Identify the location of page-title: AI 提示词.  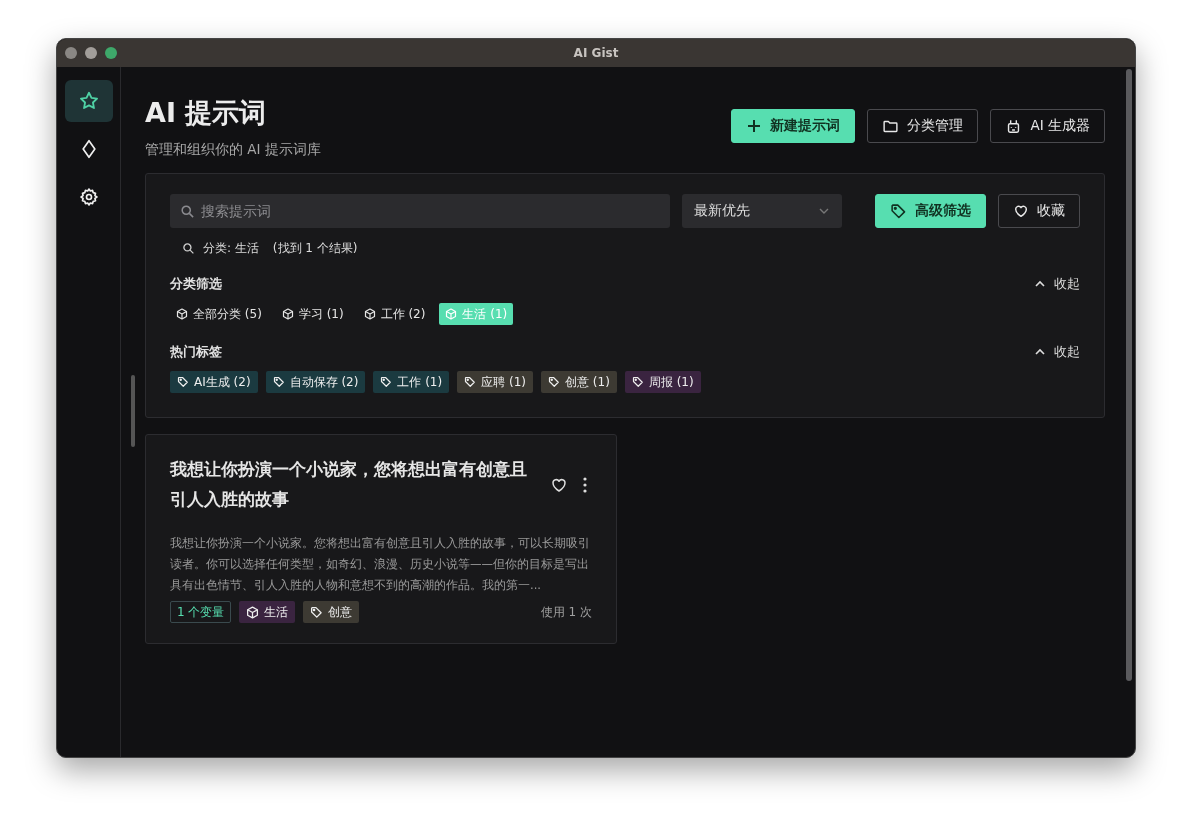
(206, 113).